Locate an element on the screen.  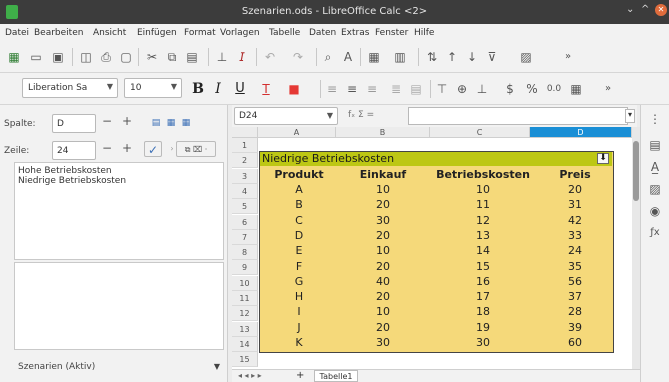
column-increment-button: + is located at coordinates (127, 121).